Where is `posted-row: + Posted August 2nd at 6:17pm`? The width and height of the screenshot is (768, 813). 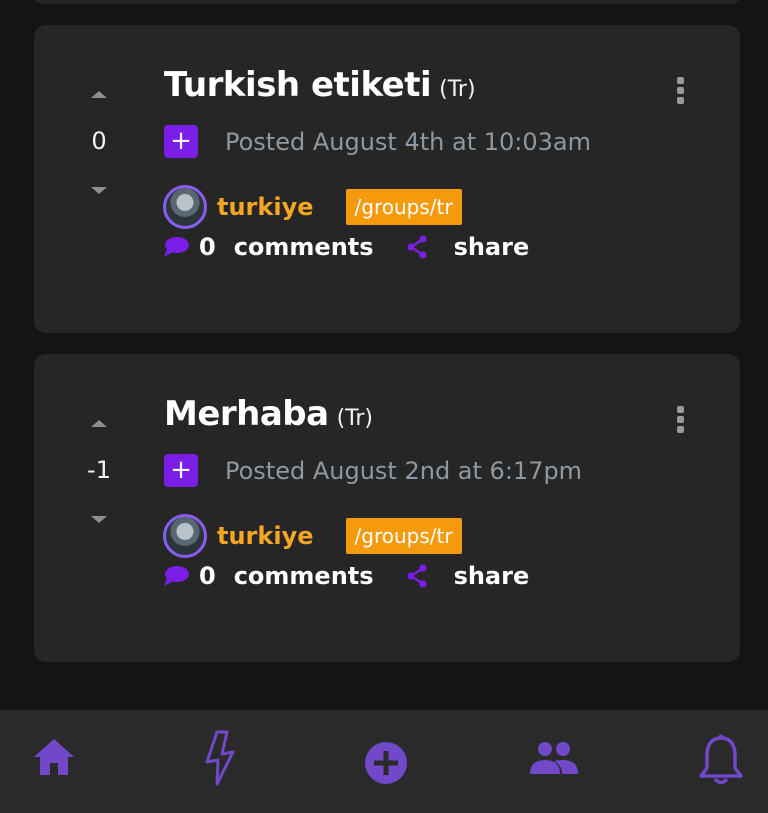
posted-row: + Posted August 2nd at 6:17pm is located at coordinates (373, 470).